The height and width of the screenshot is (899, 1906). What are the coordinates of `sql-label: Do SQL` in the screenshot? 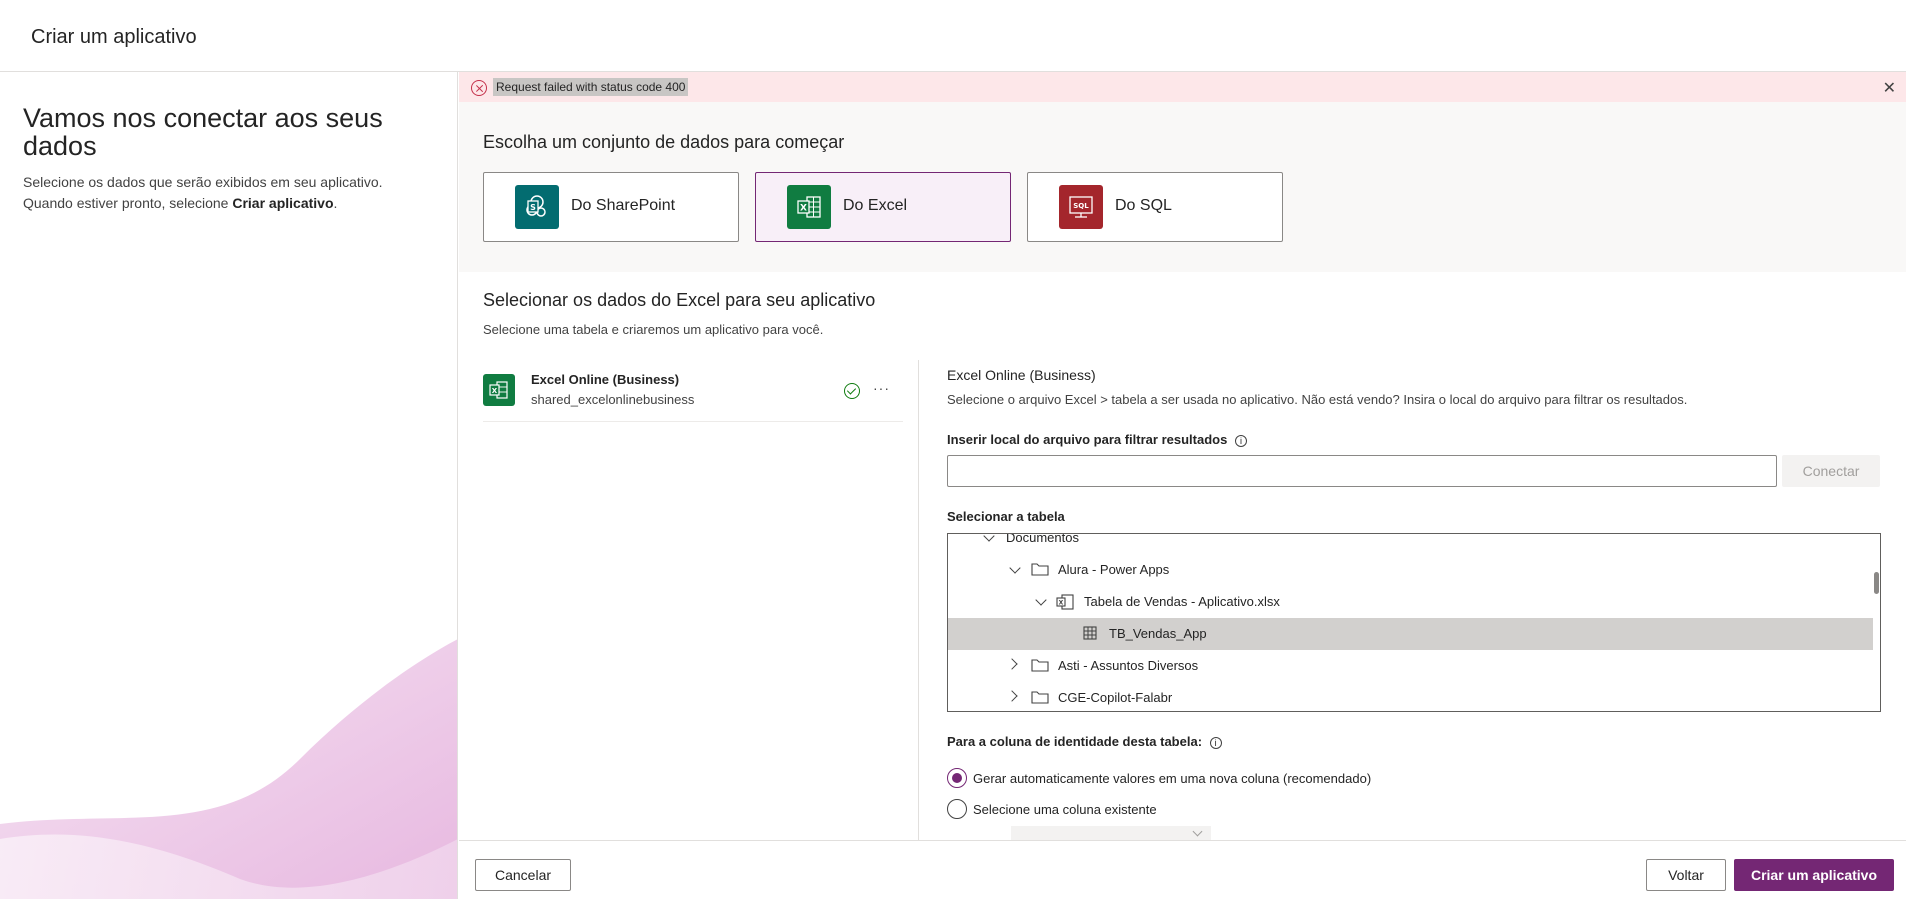 It's located at (1143, 205).